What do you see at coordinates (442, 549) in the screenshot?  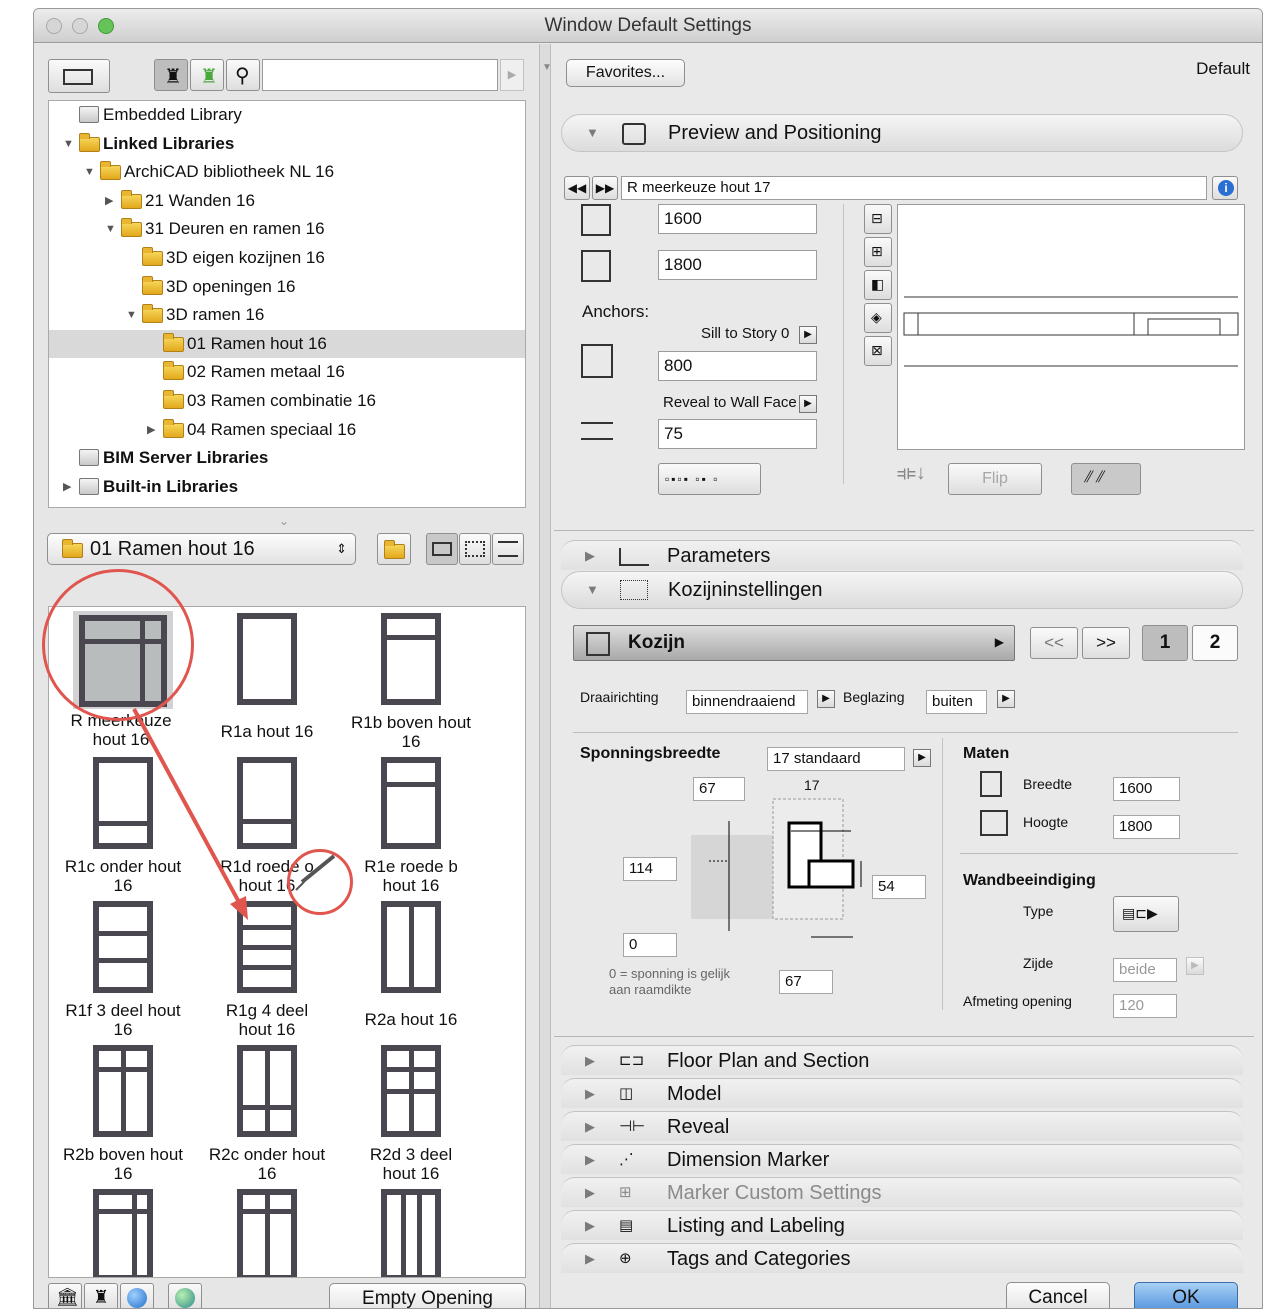 I see `large-icons-view-button` at bounding box center [442, 549].